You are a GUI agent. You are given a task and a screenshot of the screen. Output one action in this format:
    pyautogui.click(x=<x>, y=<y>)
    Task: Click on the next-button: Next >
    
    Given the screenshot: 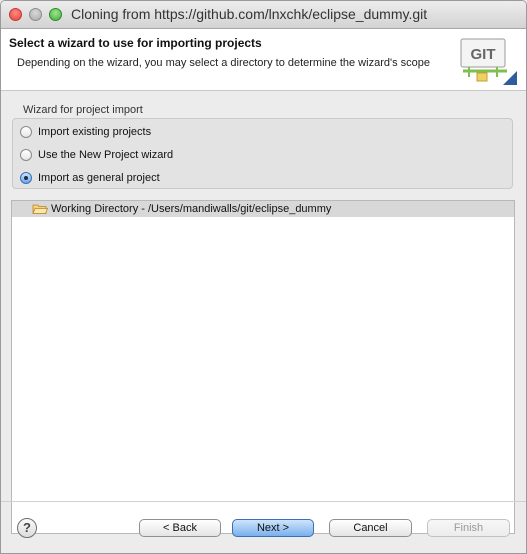 What is the action you would take?
    pyautogui.click(x=273, y=528)
    